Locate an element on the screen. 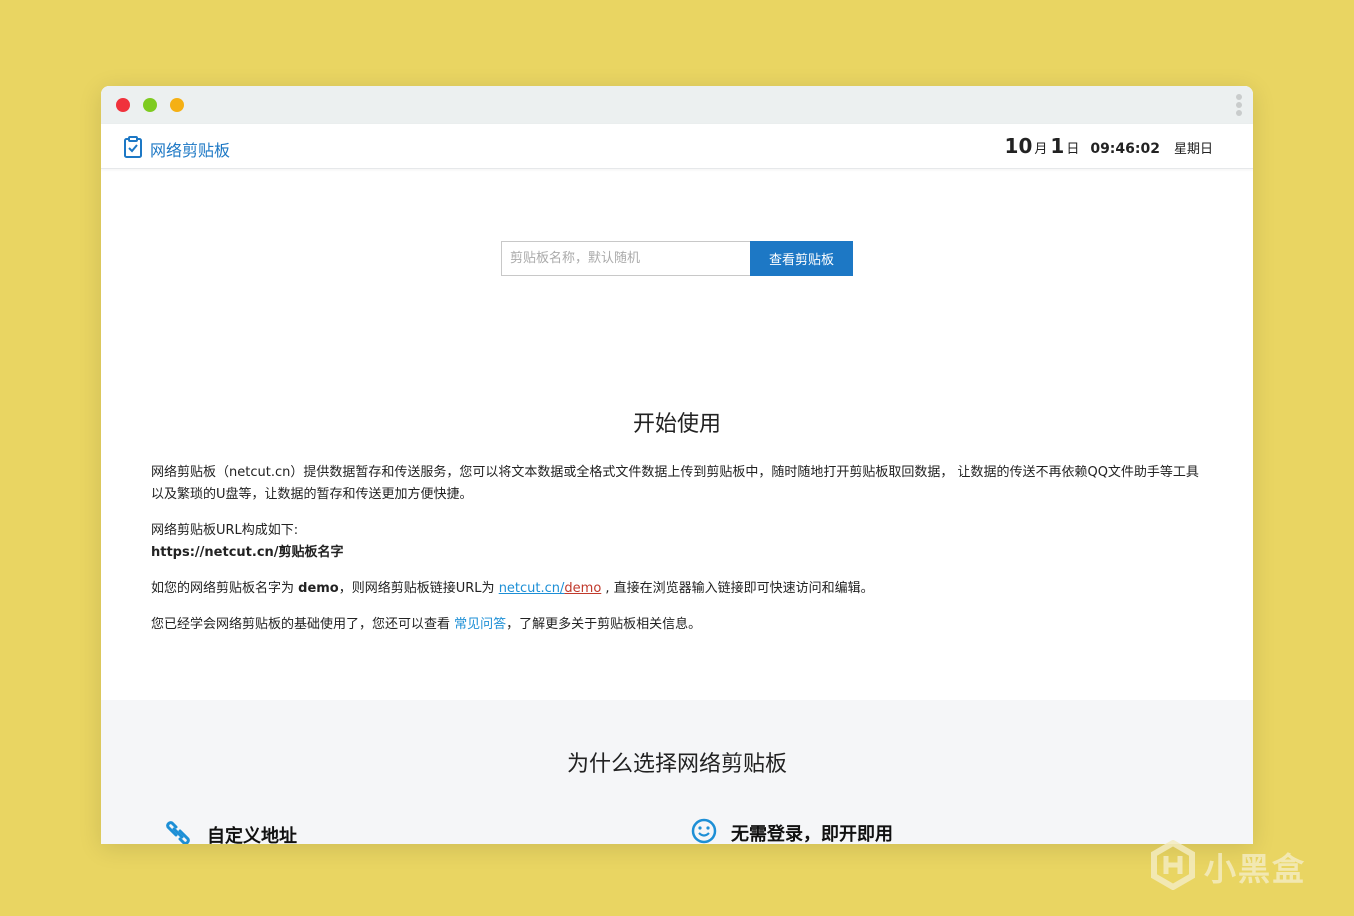  demo-link-domain: netcut.cn/ is located at coordinates (532, 588).